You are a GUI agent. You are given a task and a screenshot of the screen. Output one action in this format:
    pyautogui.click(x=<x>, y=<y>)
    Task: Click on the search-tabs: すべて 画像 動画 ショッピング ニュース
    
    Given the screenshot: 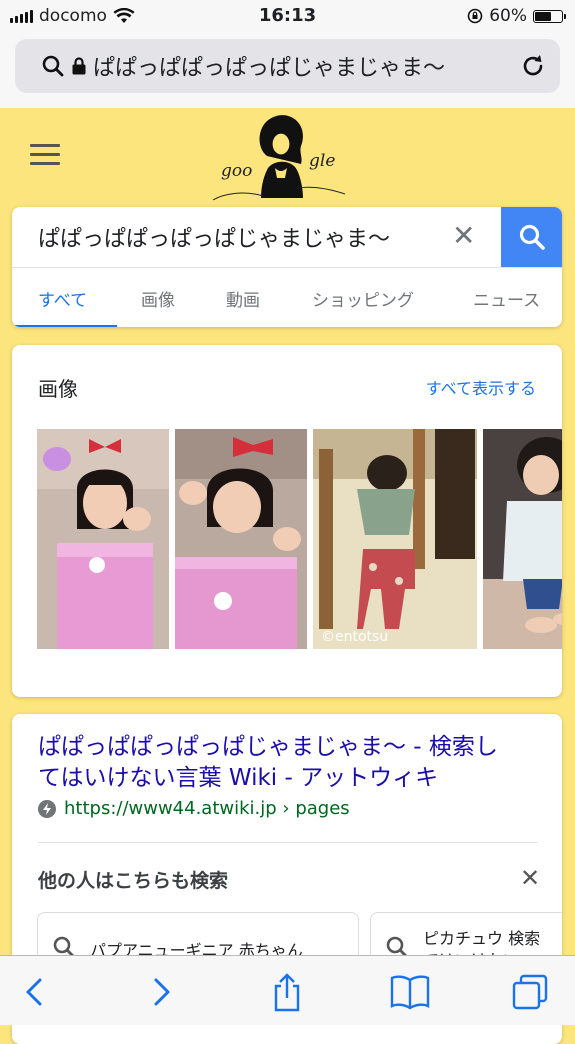 What is the action you would take?
    pyautogui.click(x=287, y=297)
    